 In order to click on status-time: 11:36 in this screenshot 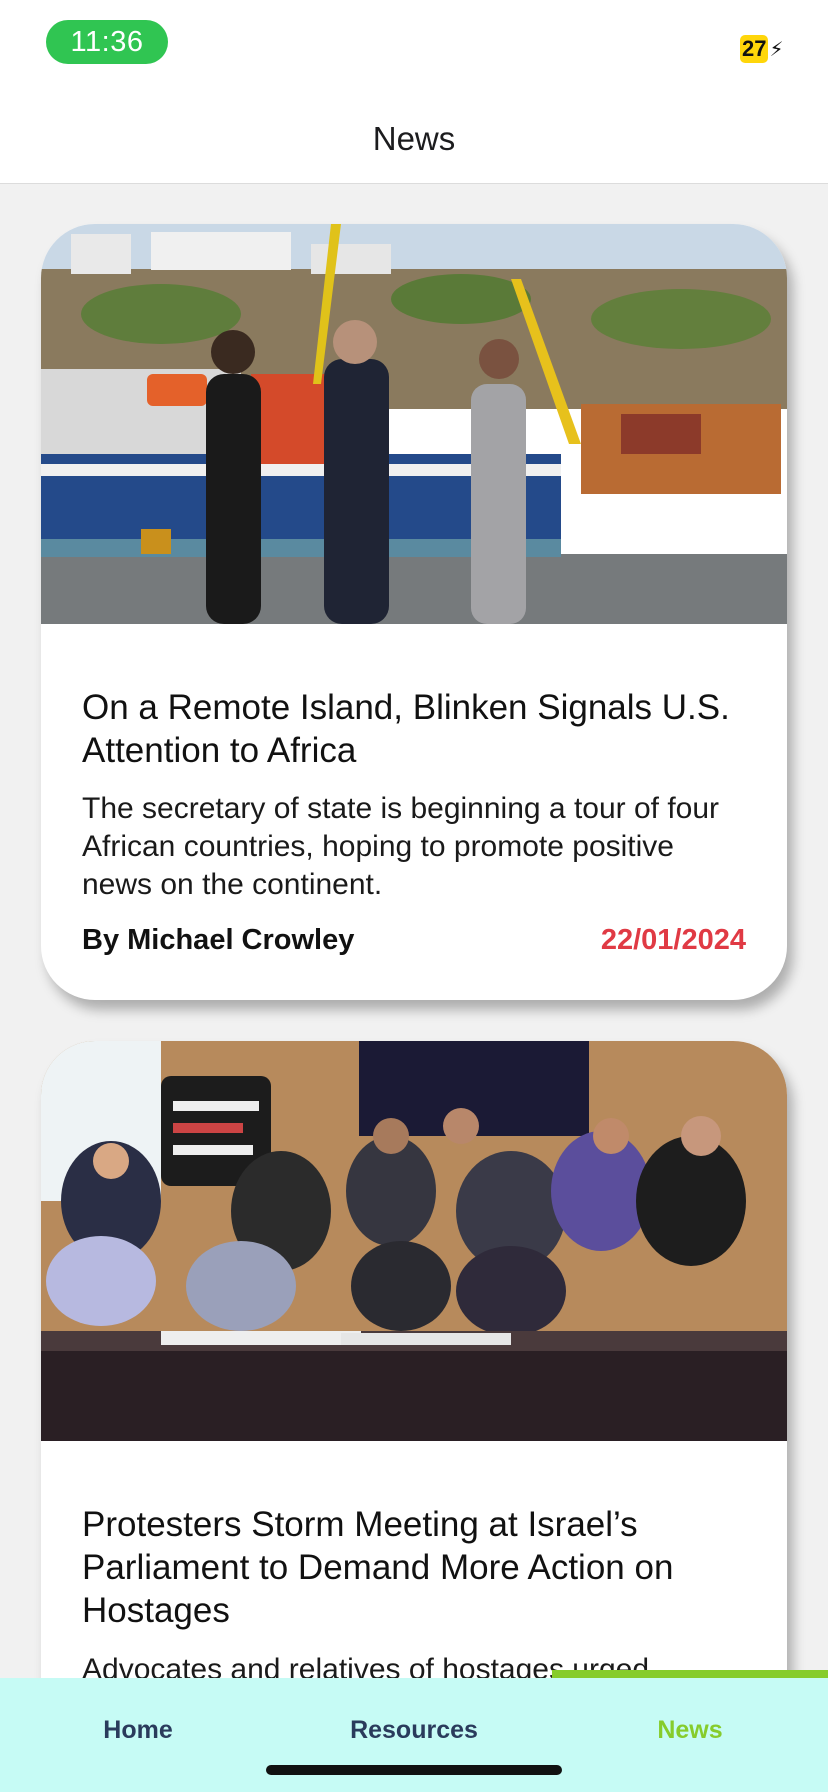, I will do `click(107, 42)`.